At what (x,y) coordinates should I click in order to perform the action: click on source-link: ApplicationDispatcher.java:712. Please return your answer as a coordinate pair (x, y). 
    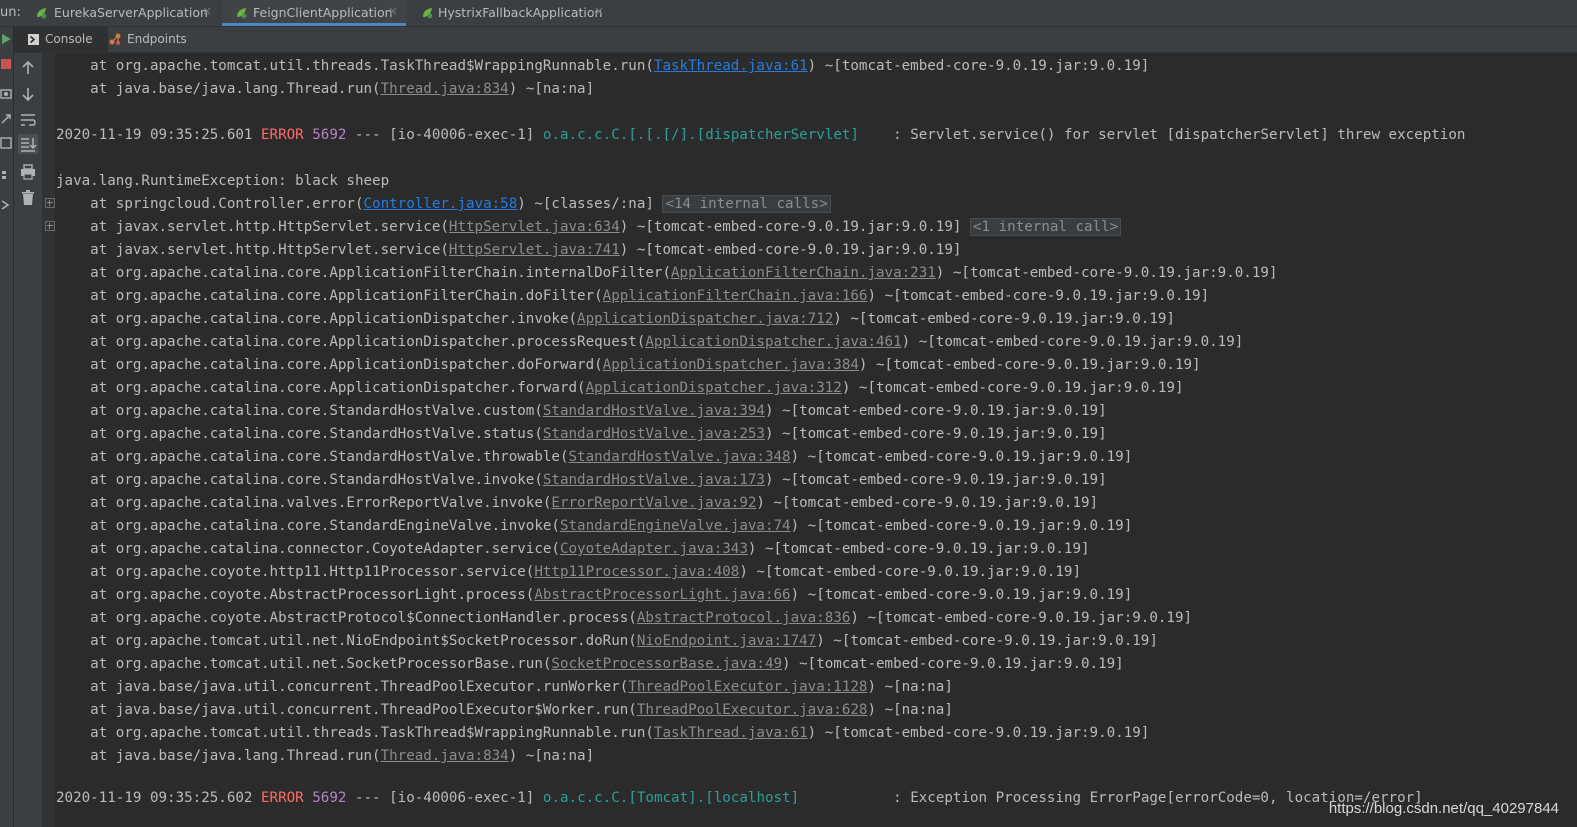
    Looking at the image, I should click on (705, 319).